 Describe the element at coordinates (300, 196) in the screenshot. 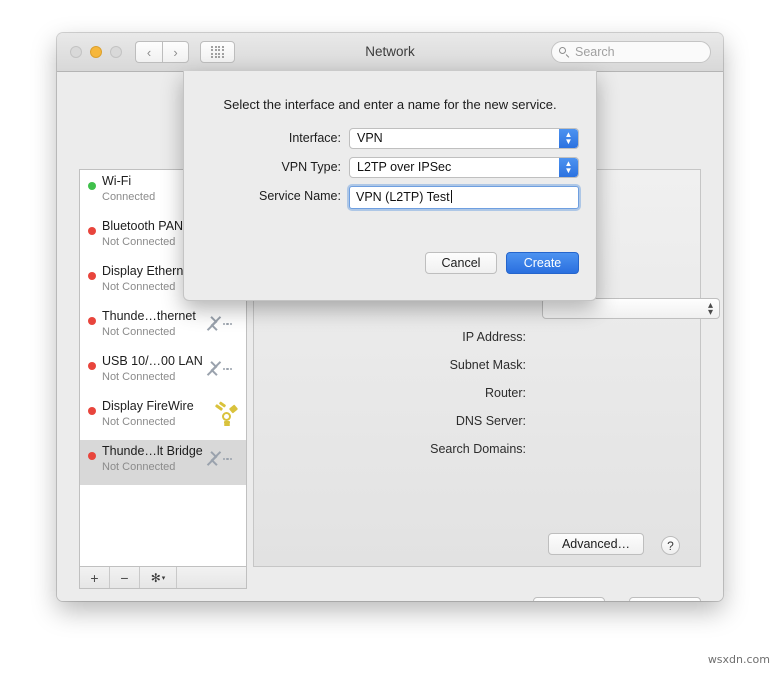

I see `service-name-label: Service Name:` at that location.